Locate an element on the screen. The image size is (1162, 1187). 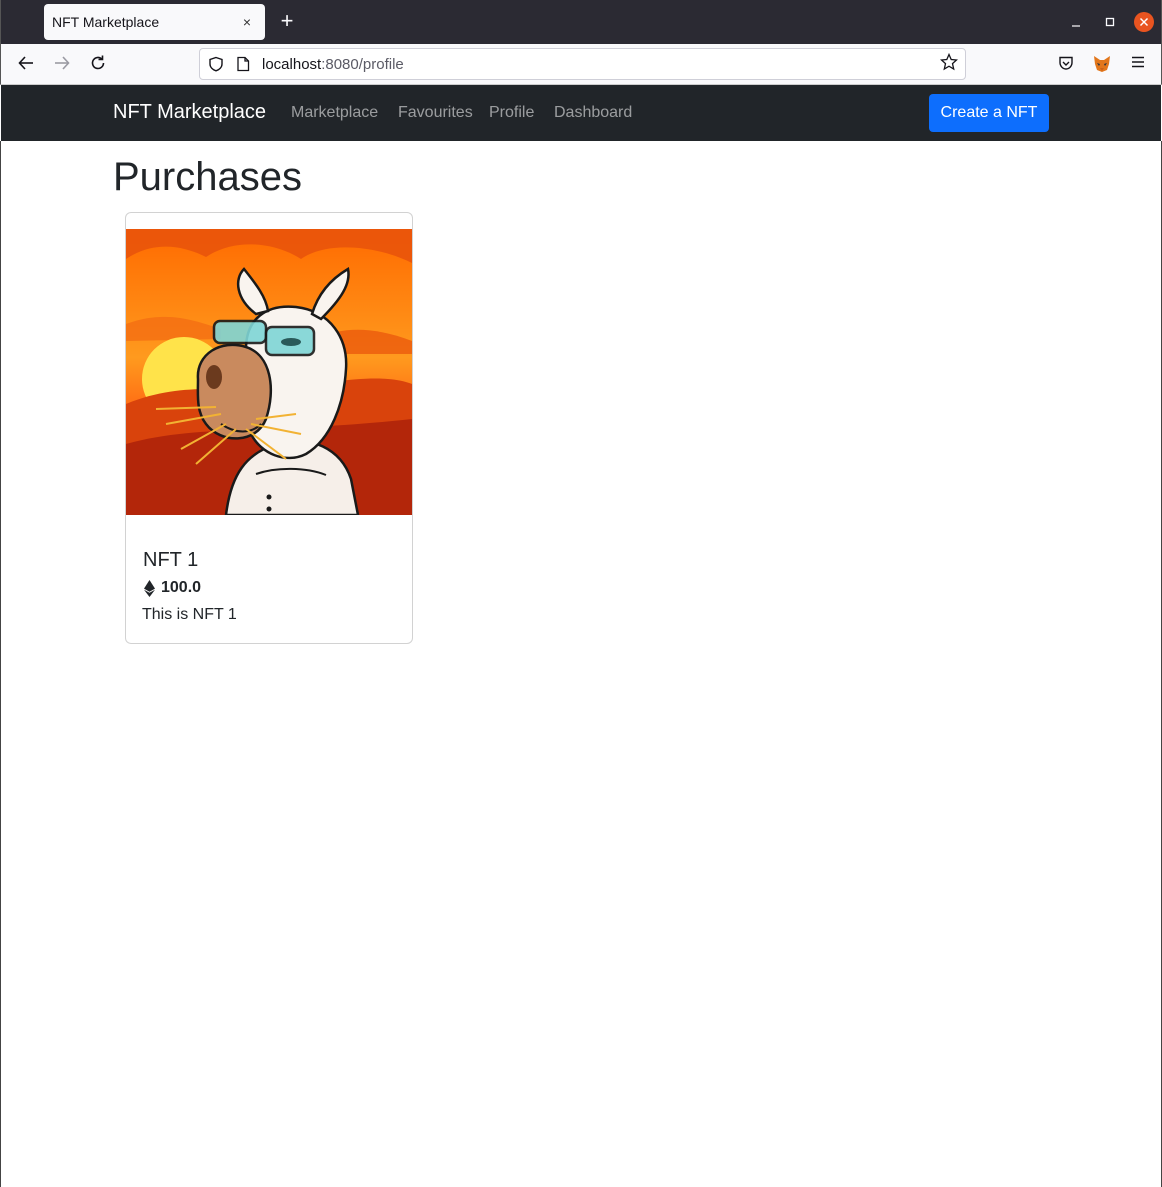
url-bar: localhost:8080/profile is located at coordinates (582, 64).